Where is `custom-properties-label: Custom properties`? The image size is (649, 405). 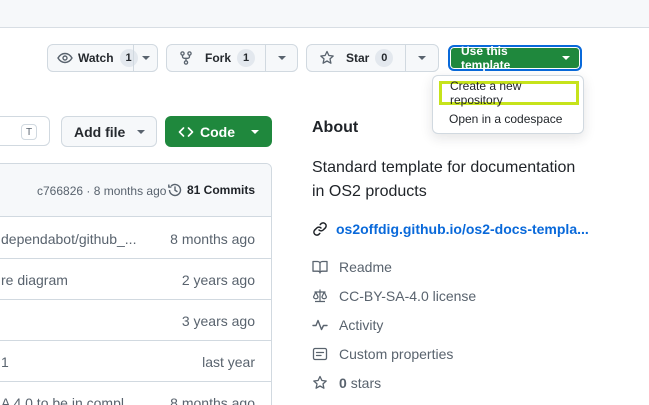 custom-properties-label: Custom properties is located at coordinates (396, 354).